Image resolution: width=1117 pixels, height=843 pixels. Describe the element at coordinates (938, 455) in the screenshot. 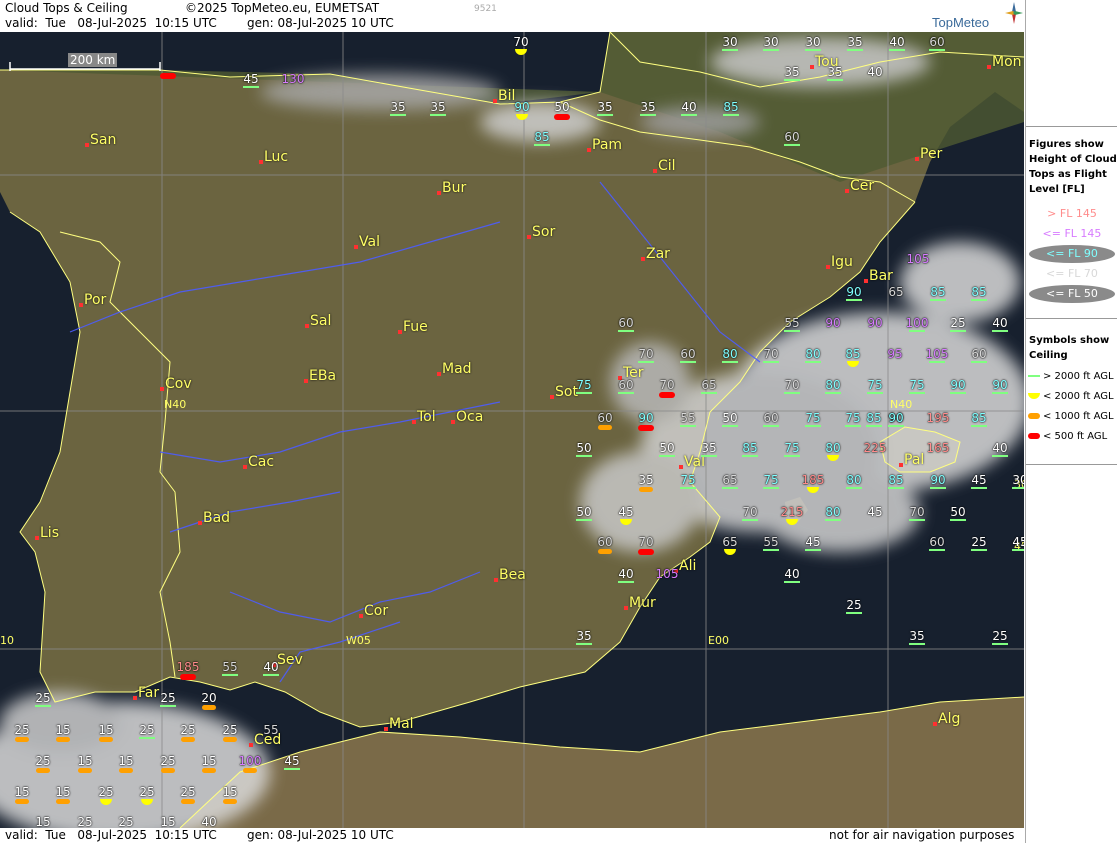

I see `cloud-top-marker: 165` at that location.